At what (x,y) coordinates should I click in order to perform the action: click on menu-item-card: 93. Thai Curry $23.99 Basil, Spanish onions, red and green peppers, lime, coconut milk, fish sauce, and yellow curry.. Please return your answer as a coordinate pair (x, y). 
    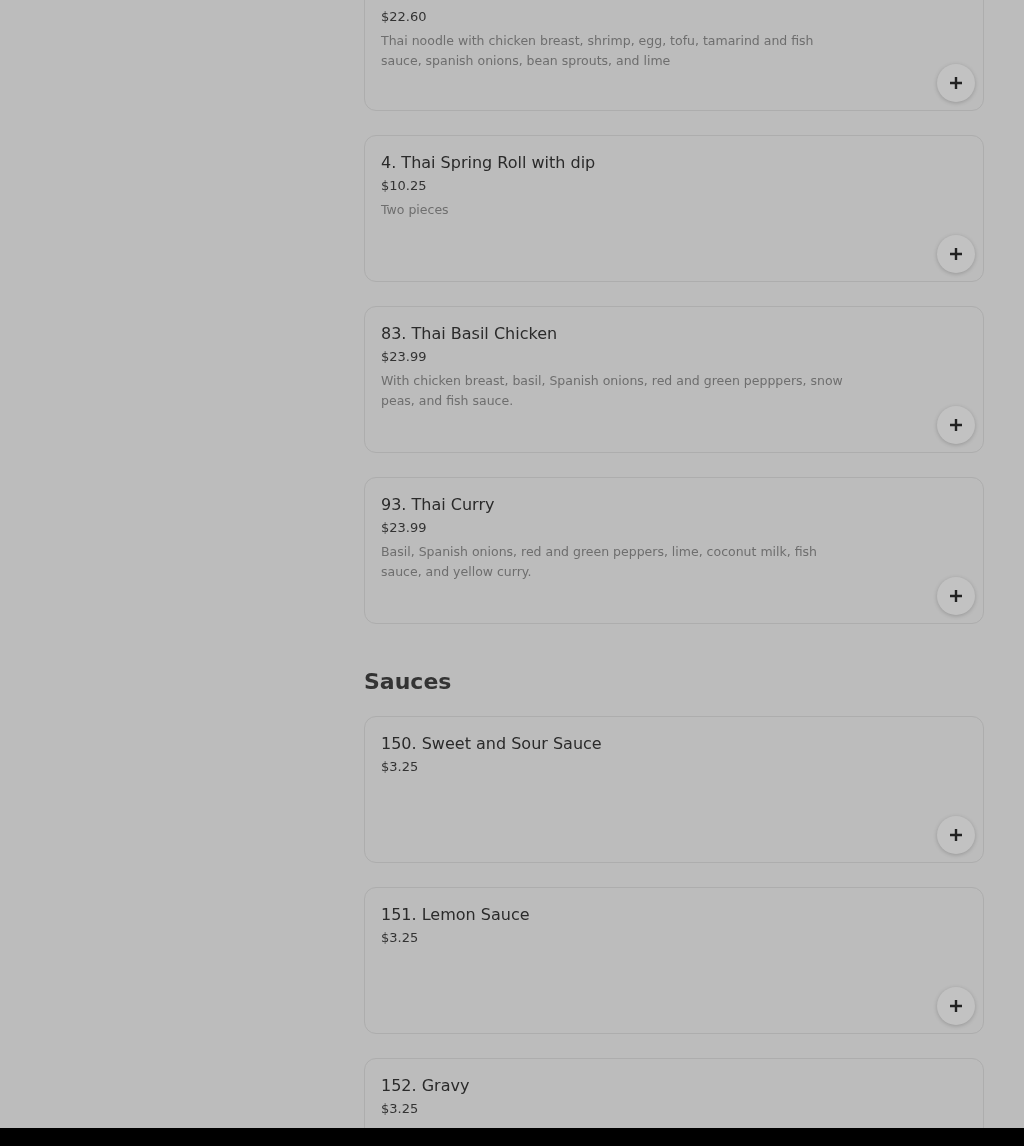
    Looking at the image, I should click on (674, 550).